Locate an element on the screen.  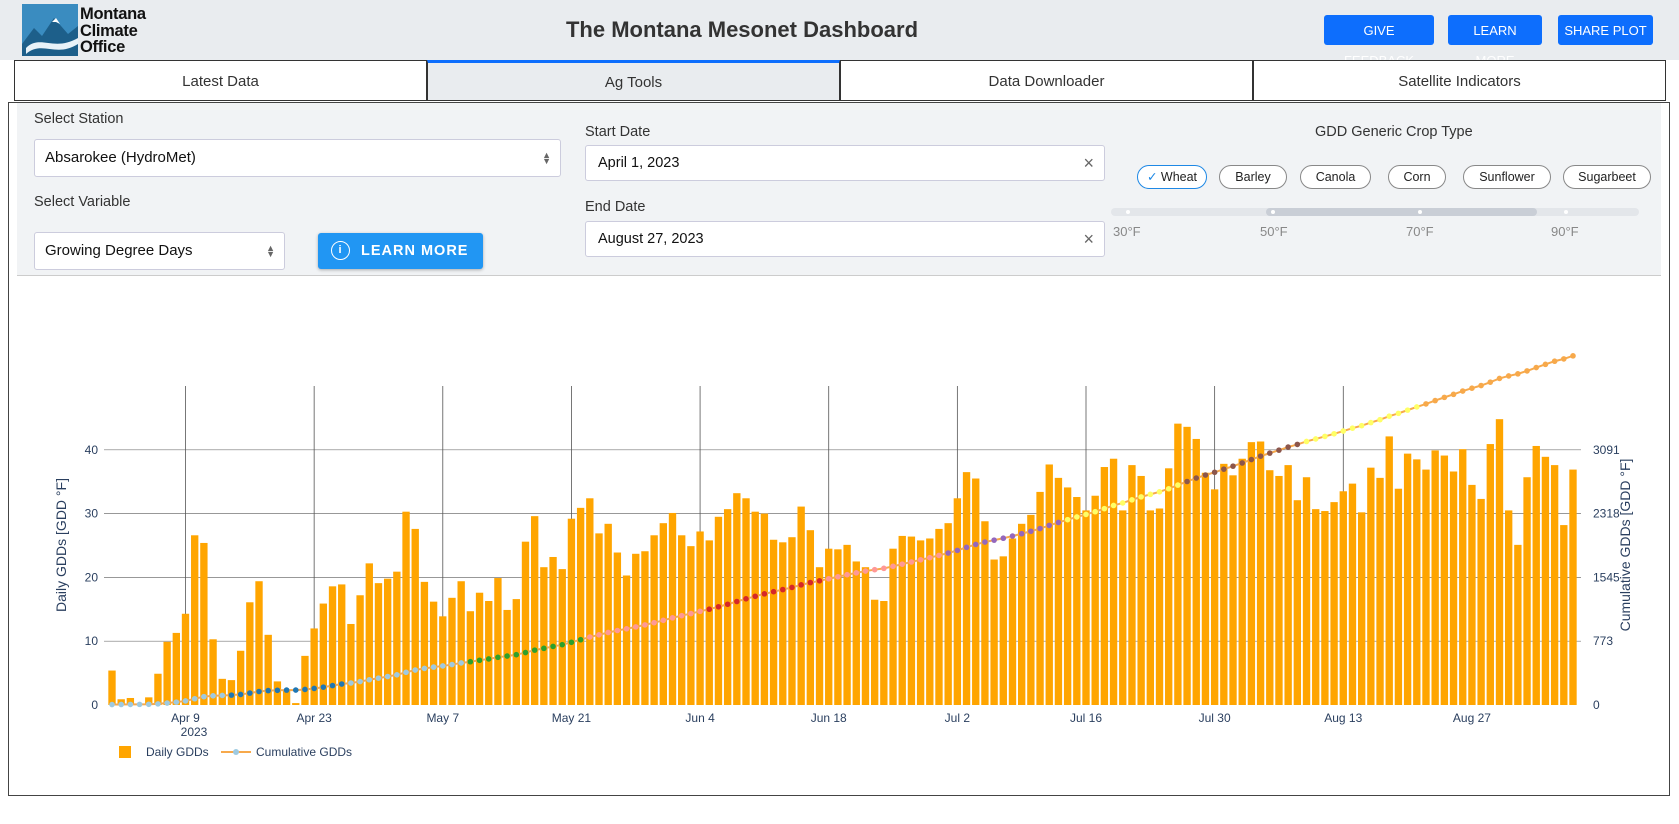
end-date-value: August 27, 2023 is located at coordinates (651, 239).